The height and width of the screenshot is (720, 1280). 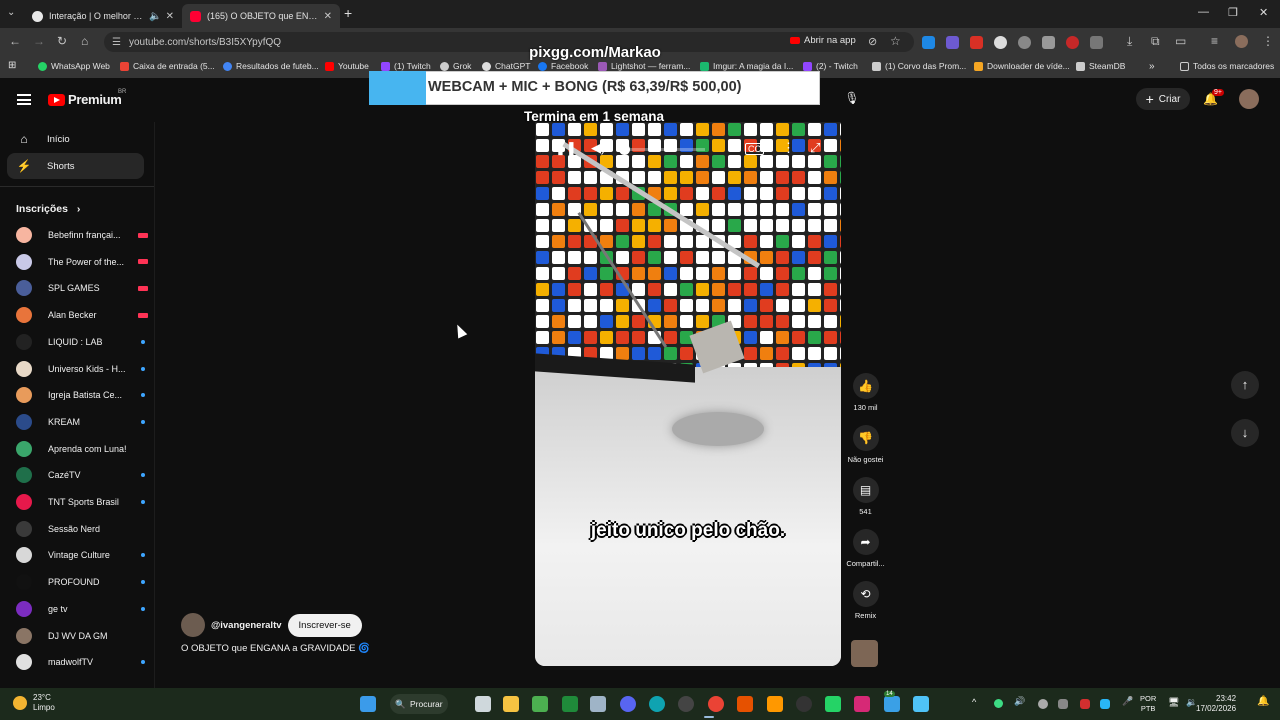 What do you see at coordinates (864, 653) in the screenshot?
I see `channel-thumbnail` at bounding box center [864, 653].